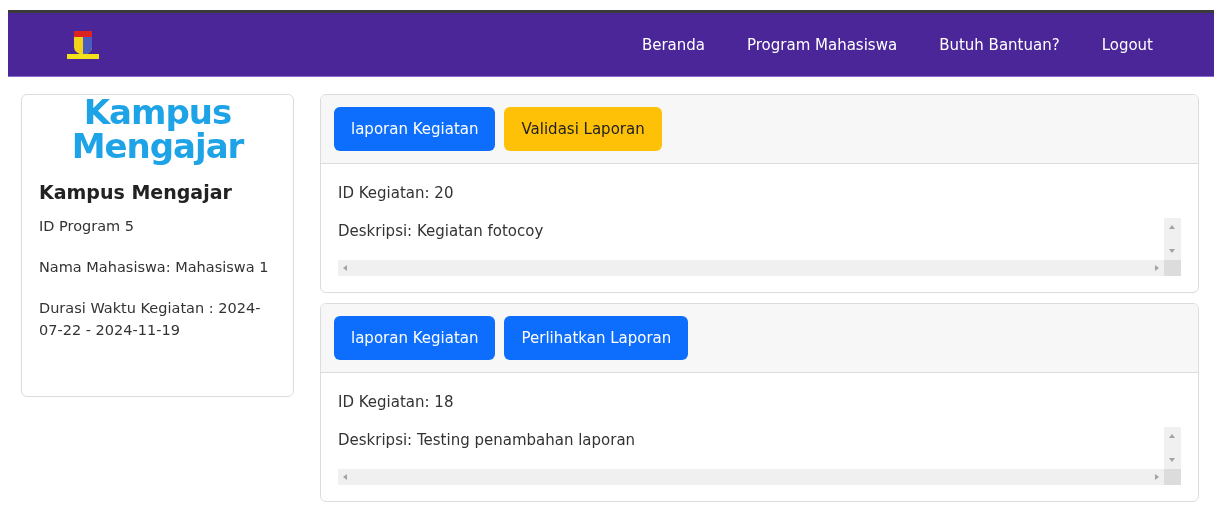 The width and height of the screenshot is (1214, 529). Describe the element at coordinates (87, 226) in the screenshot. I see `program-id: ID Program 5` at that location.